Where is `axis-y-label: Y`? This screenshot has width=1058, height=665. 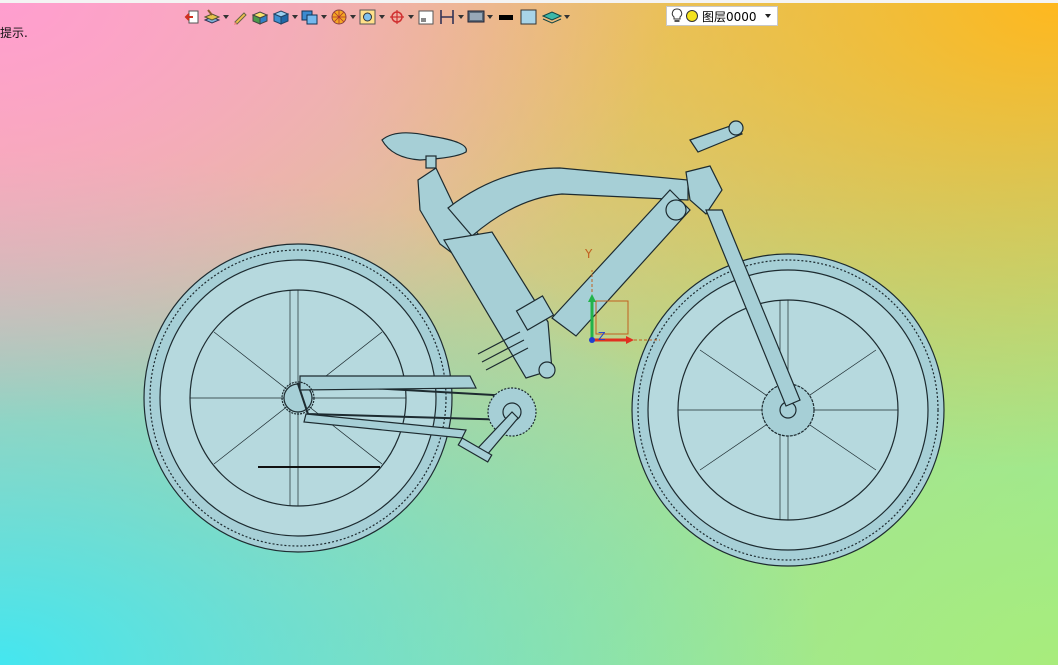
axis-y-label: Y is located at coordinates (588, 254).